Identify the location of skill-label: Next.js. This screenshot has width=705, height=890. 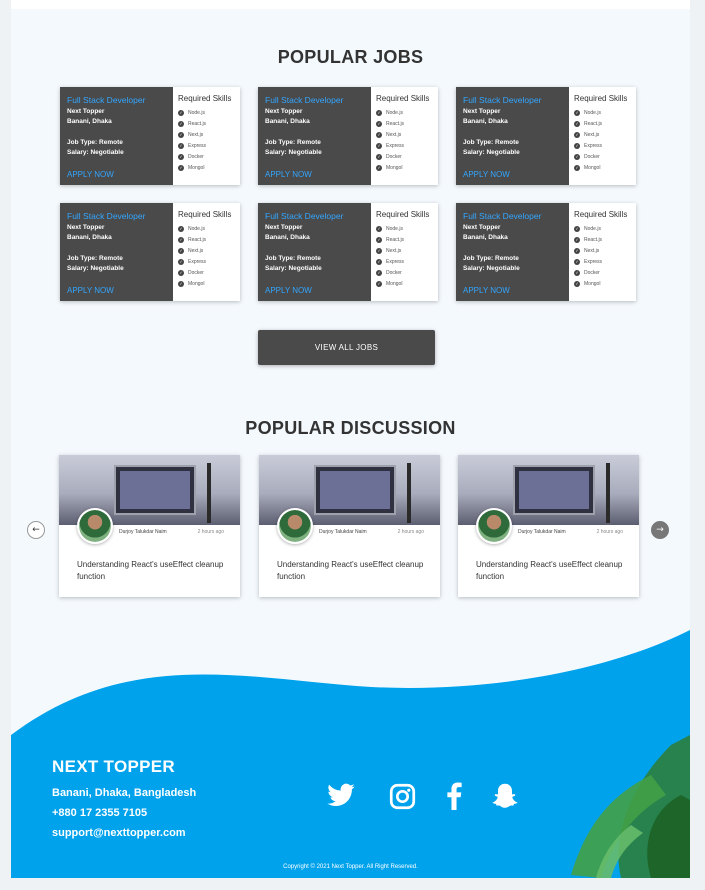
(592, 134).